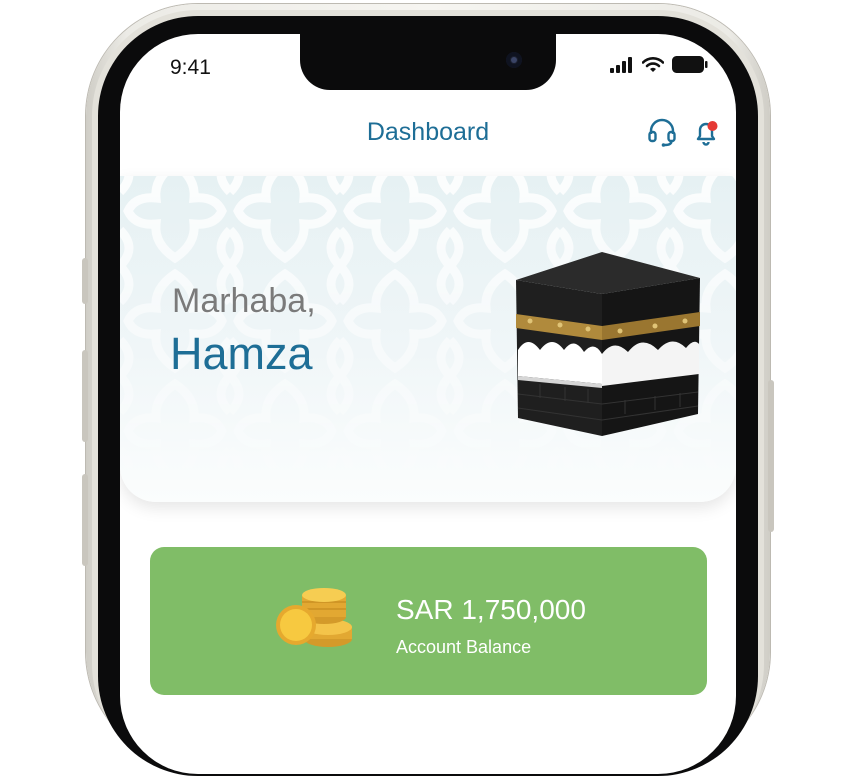 The width and height of the screenshot is (856, 776). I want to click on status-icons, so click(659, 64).